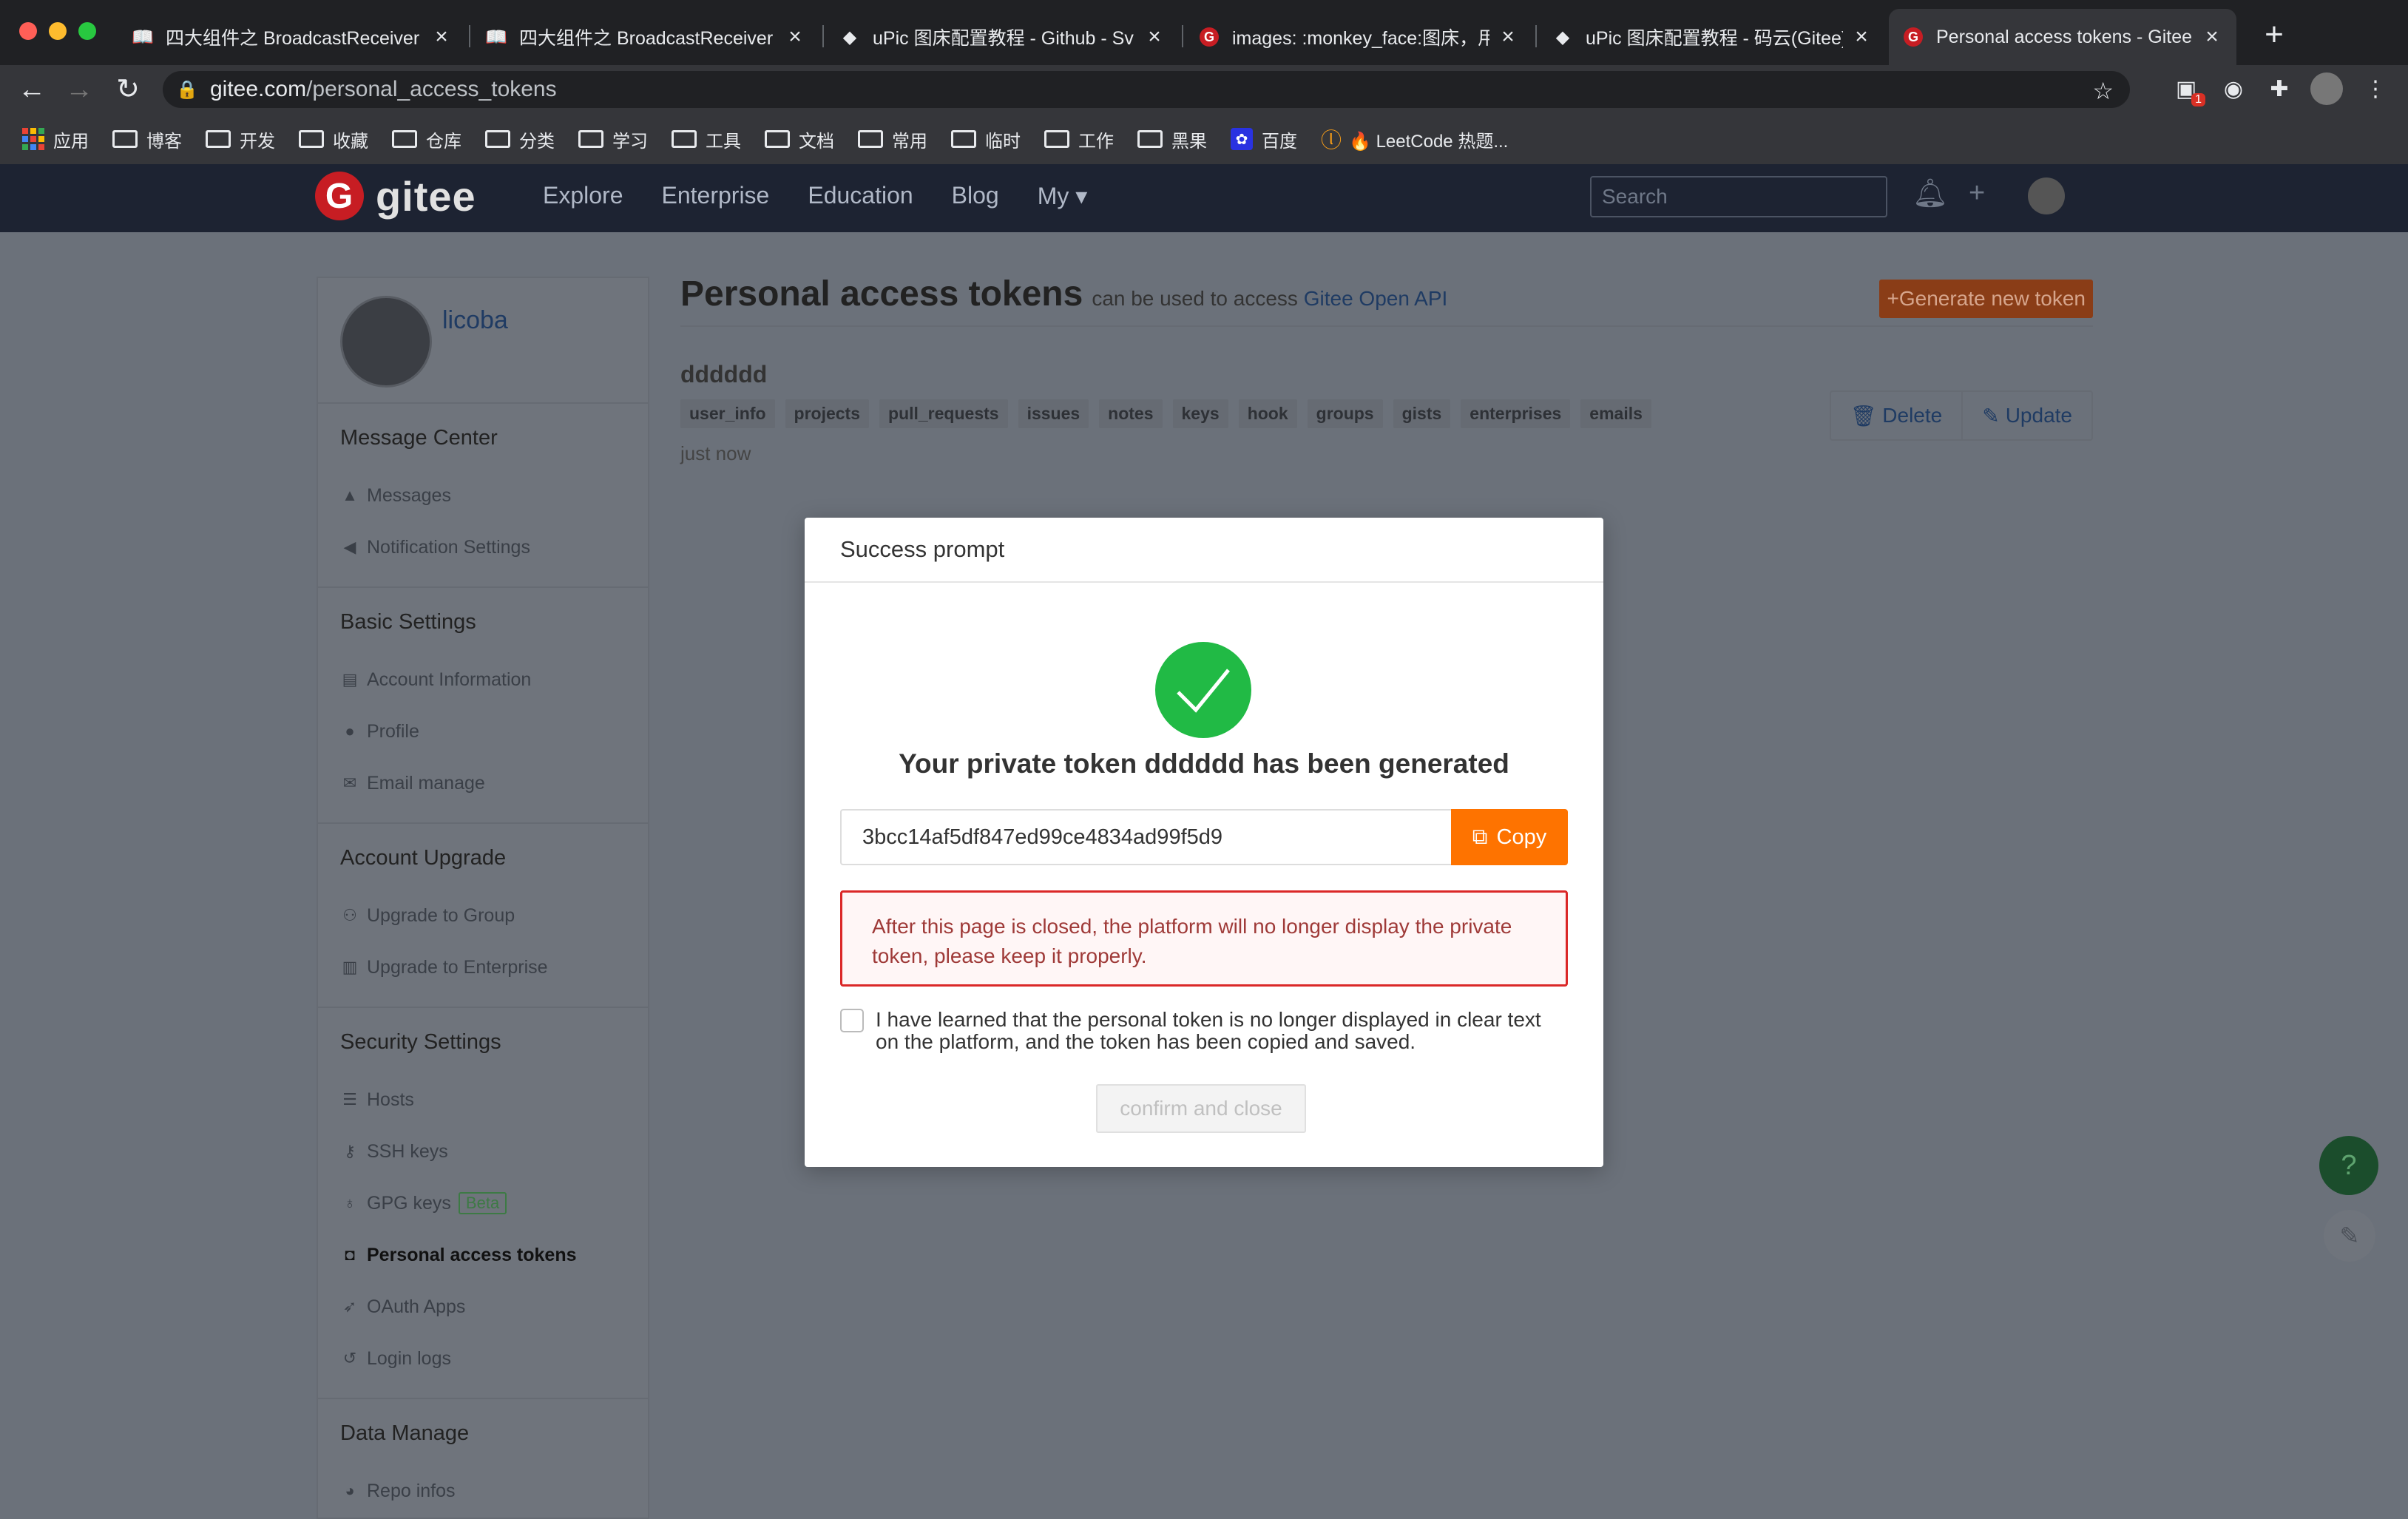 This screenshot has height=1519, width=2408. Describe the element at coordinates (28, 31) in the screenshot. I see `close-window-button` at that location.